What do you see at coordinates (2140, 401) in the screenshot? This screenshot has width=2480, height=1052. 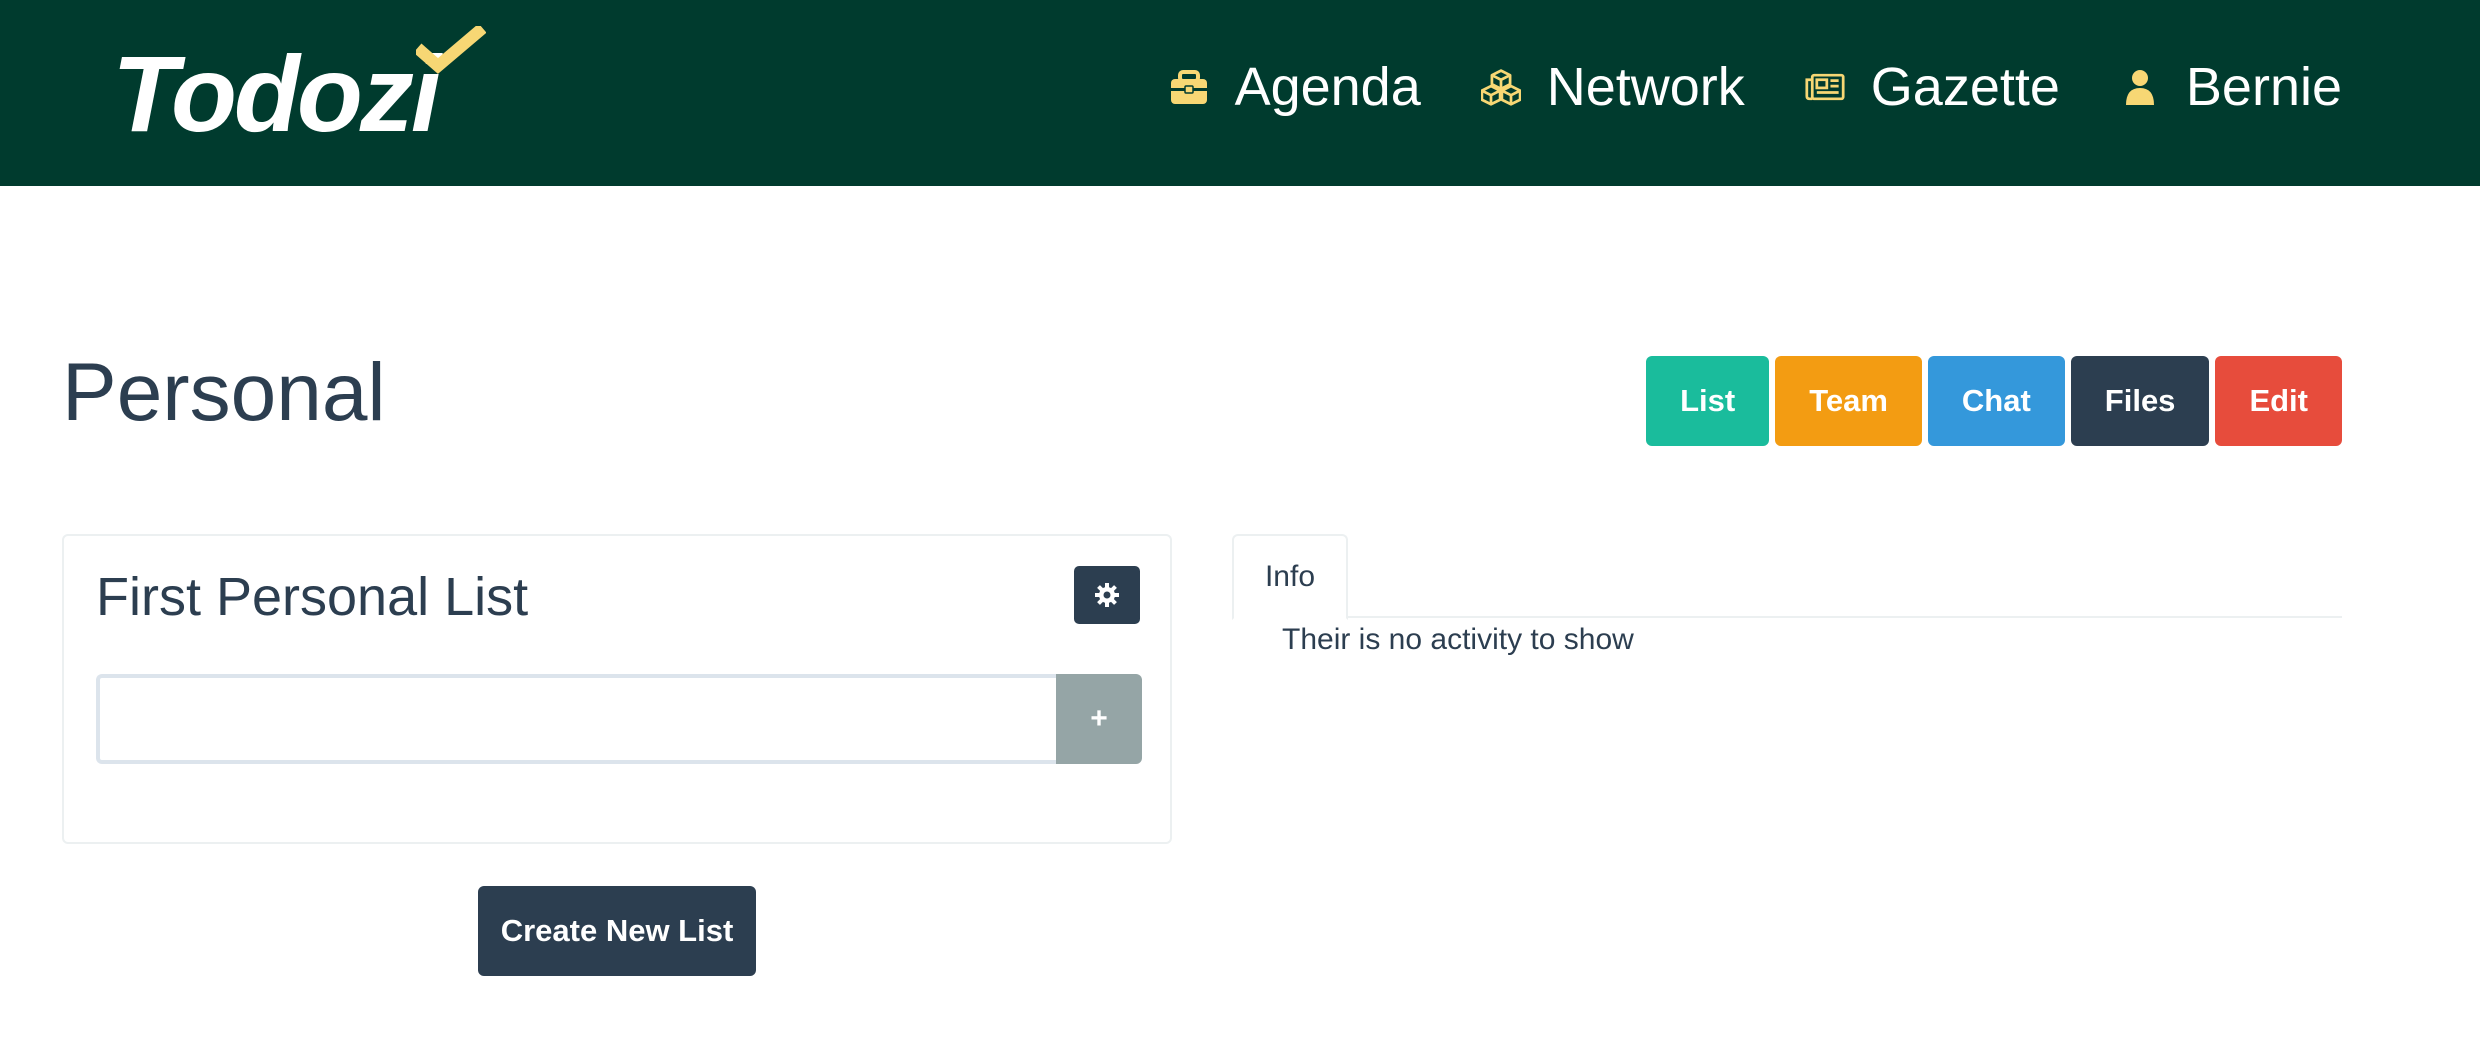 I see `files-button: Files` at bounding box center [2140, 401].